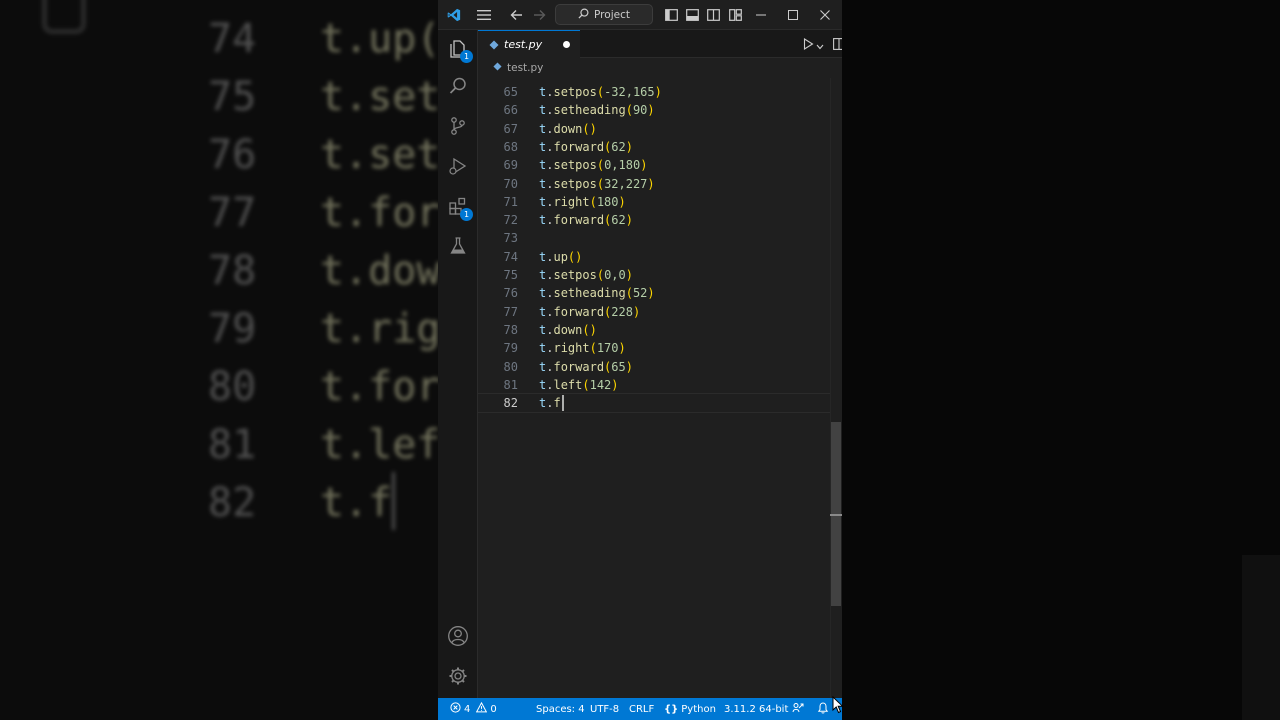 The width and height of the screenshot is (1280, 720). What do you see at coordinates (510, 110) in the screenshot?
I see `line-number: 66` at bounding box center [510, 110].